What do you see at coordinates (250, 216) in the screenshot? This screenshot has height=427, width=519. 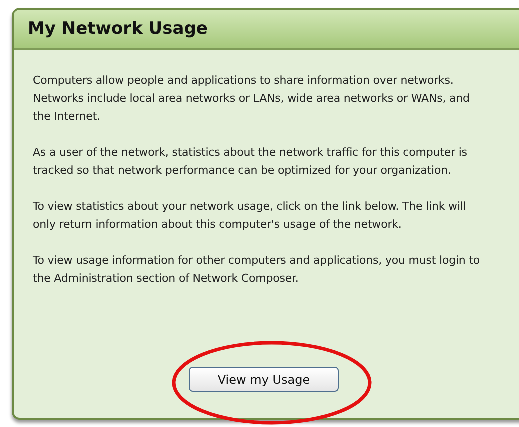 I see `description-paragraph: To view statistics about your network usage, click on the link below. The link will only return information about this computer's usage of the network.` at bounding box center [250, 216].